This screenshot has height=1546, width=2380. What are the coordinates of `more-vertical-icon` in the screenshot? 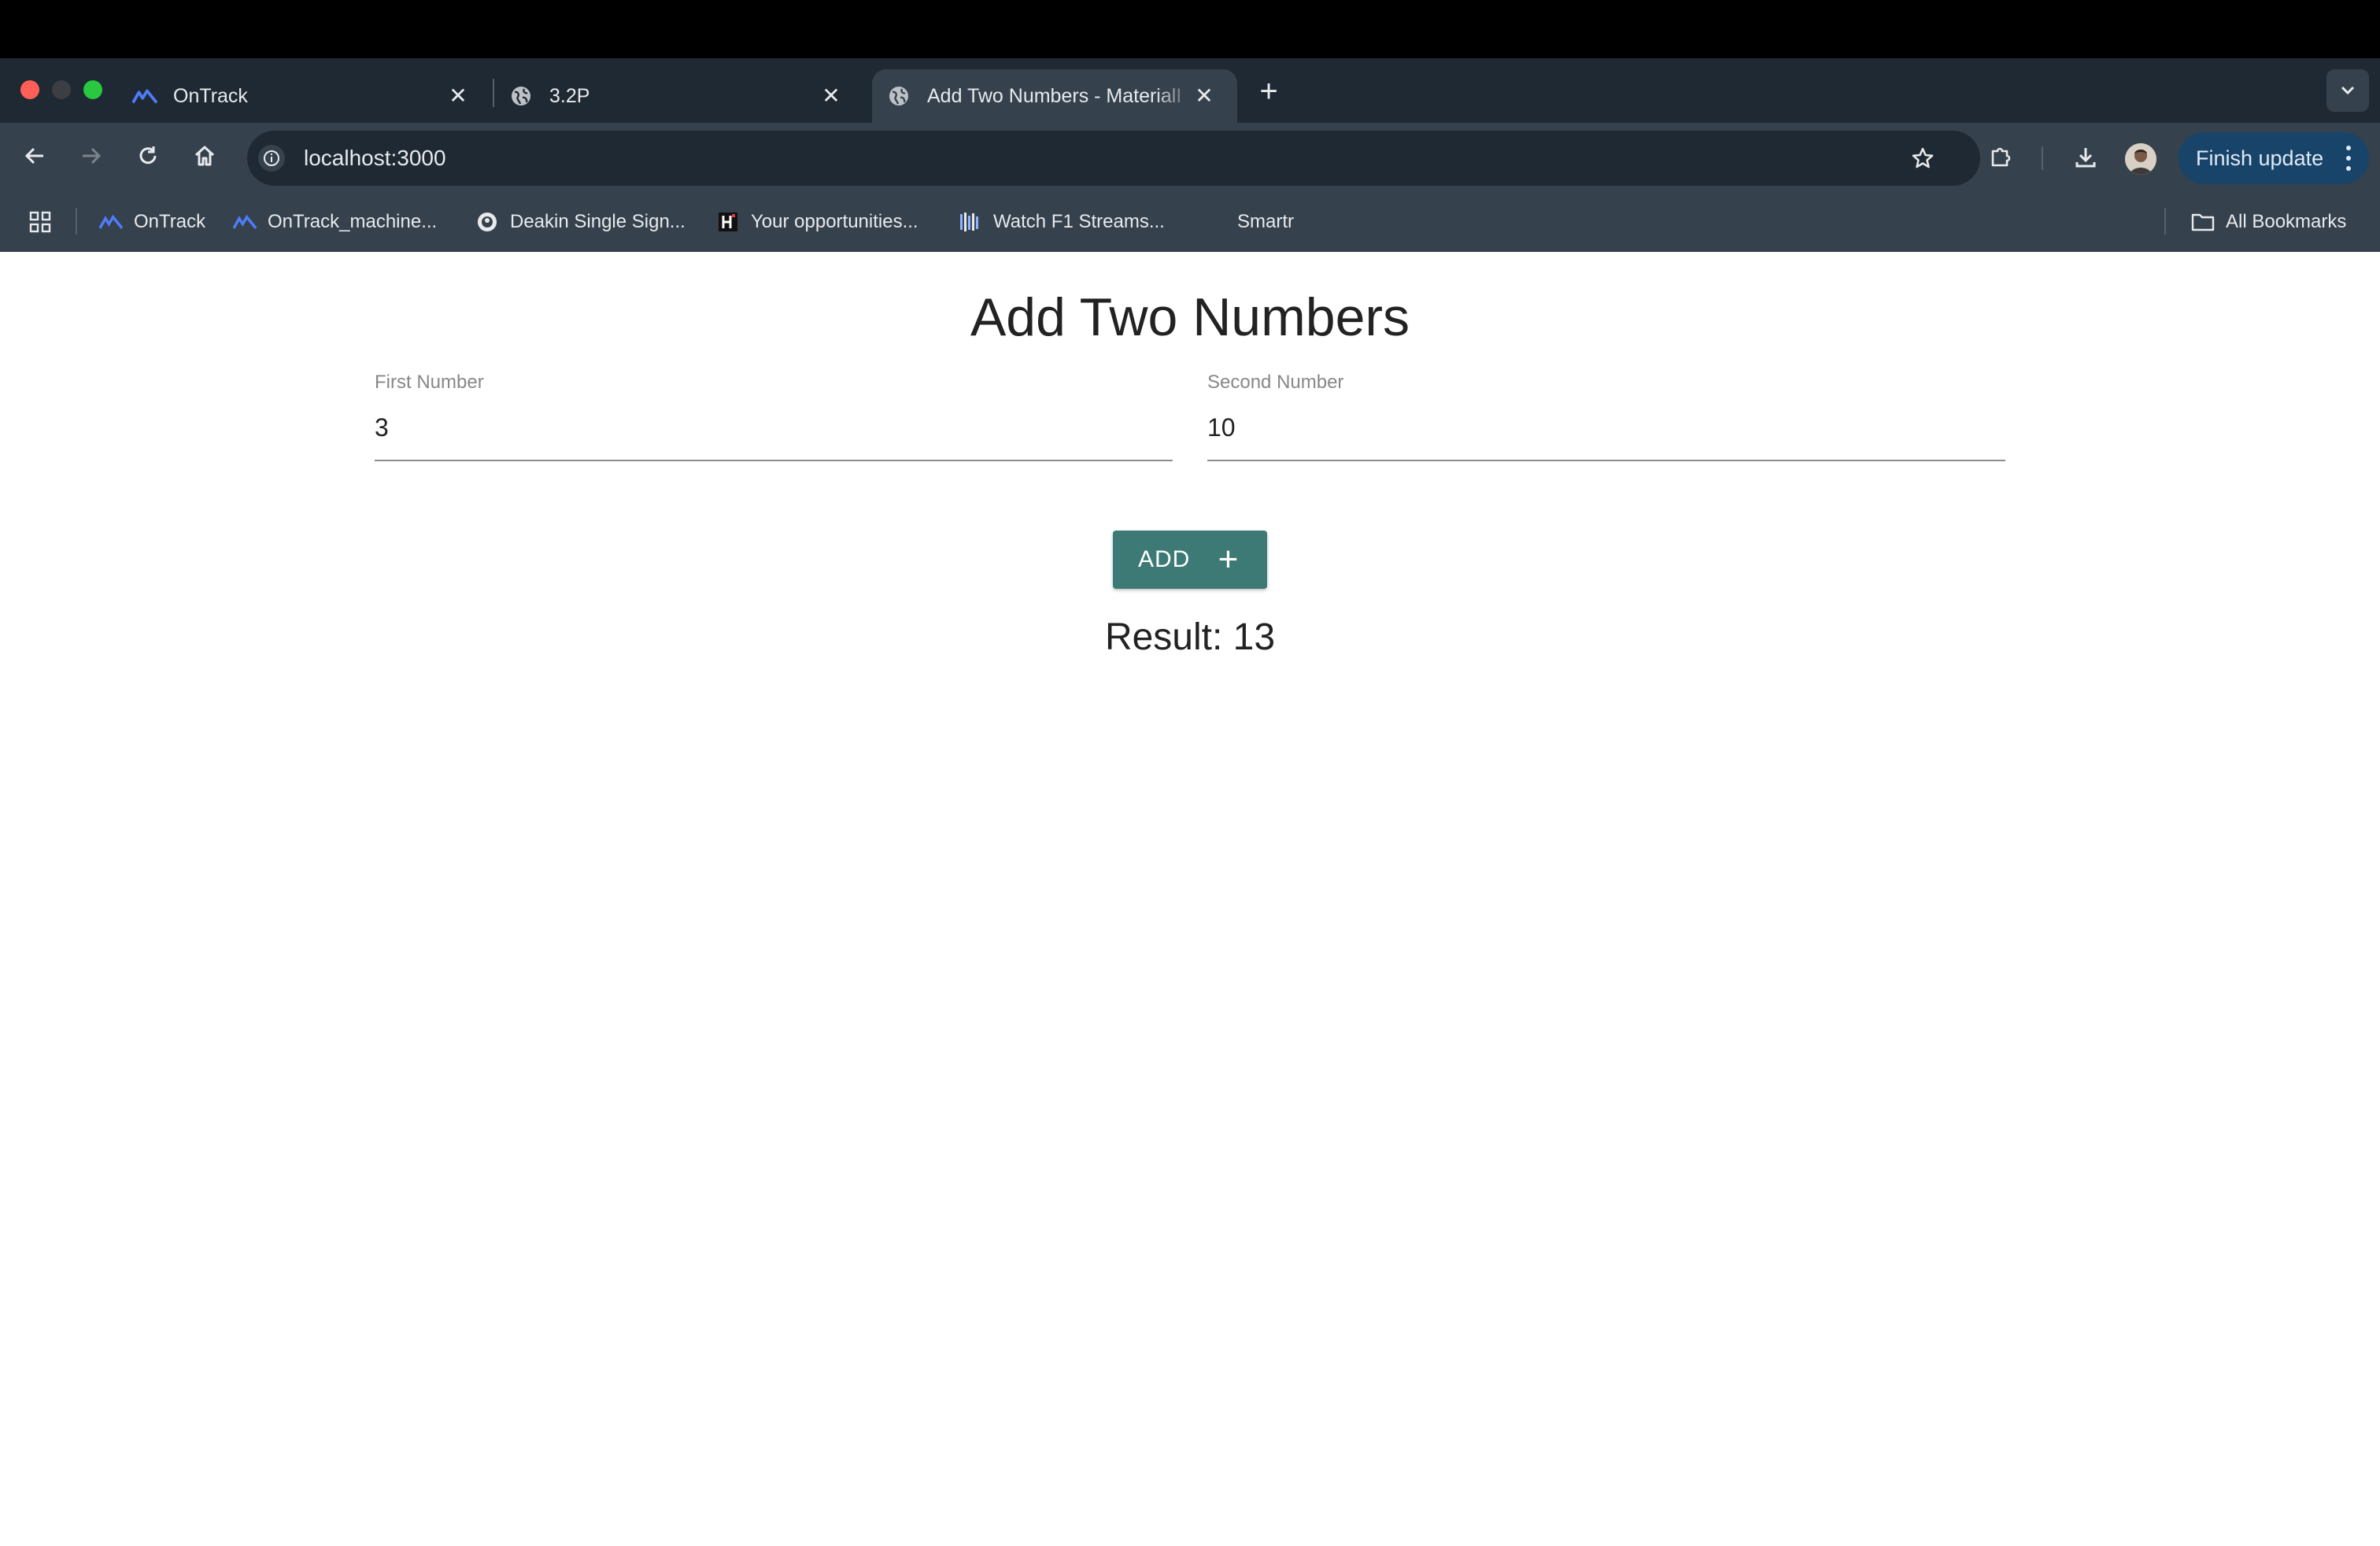 It's located at (2348, 158).